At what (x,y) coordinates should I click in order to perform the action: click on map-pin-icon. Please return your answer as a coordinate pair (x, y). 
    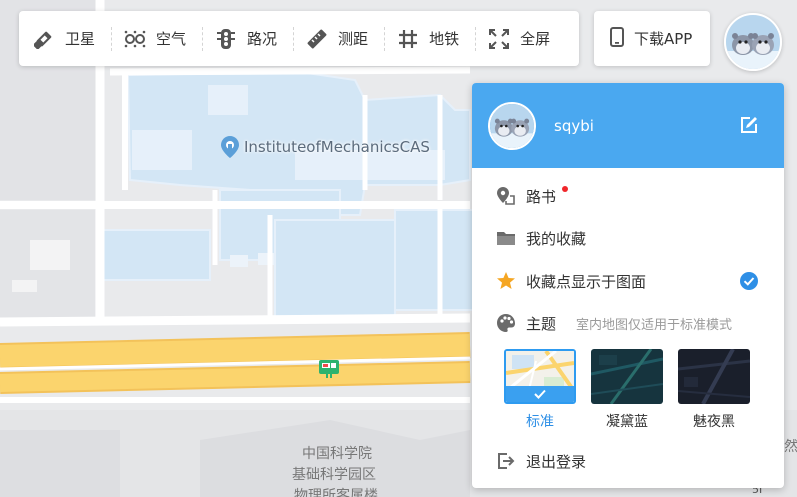
    Looking at the image, I should click on (506, 196).